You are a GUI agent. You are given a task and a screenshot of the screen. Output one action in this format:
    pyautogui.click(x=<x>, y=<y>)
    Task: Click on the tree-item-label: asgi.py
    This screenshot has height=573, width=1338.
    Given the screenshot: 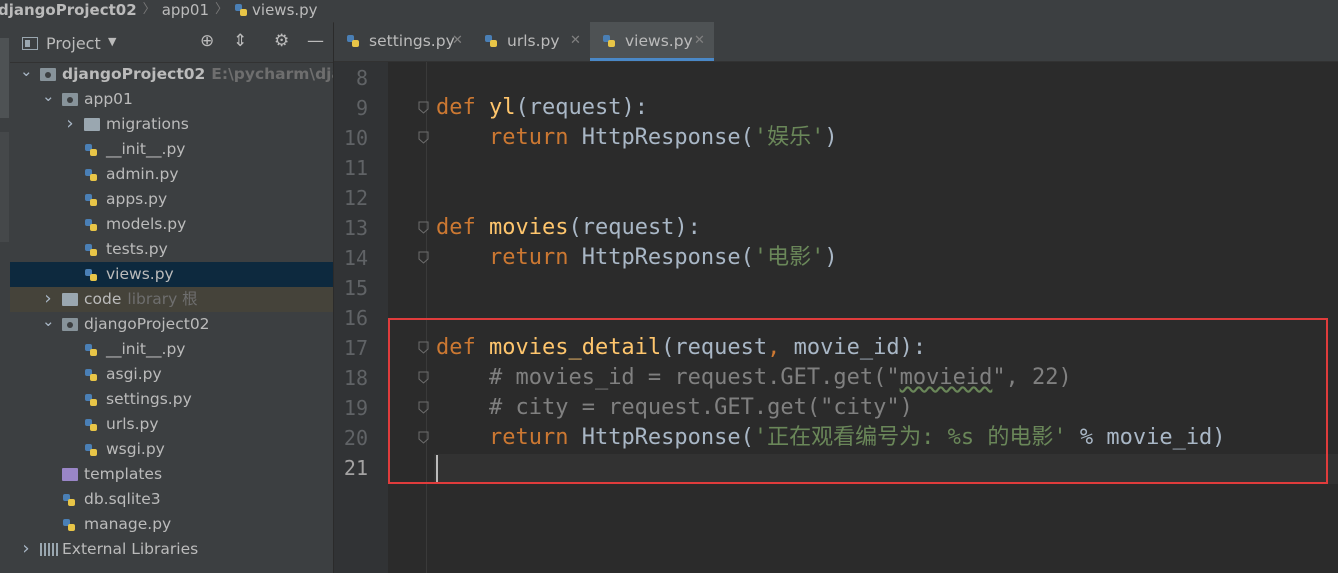 What is the action you would take?
    pyautogui.click(x=134, y=374)
    